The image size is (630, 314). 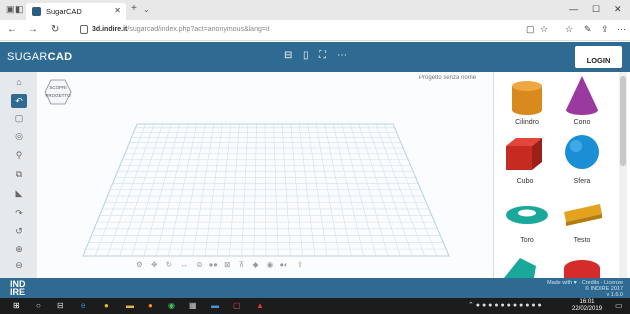 I want to click on tab-preview-icon: ◧, so click(x=19, y=9).